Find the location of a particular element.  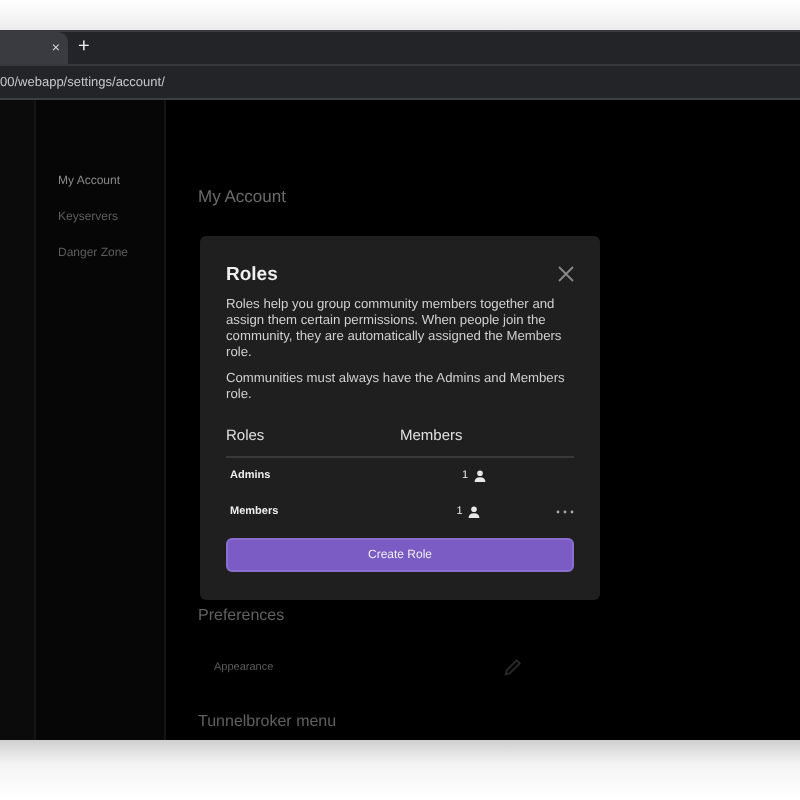

section-heading: Preferences is located at coordinates (242, 615).